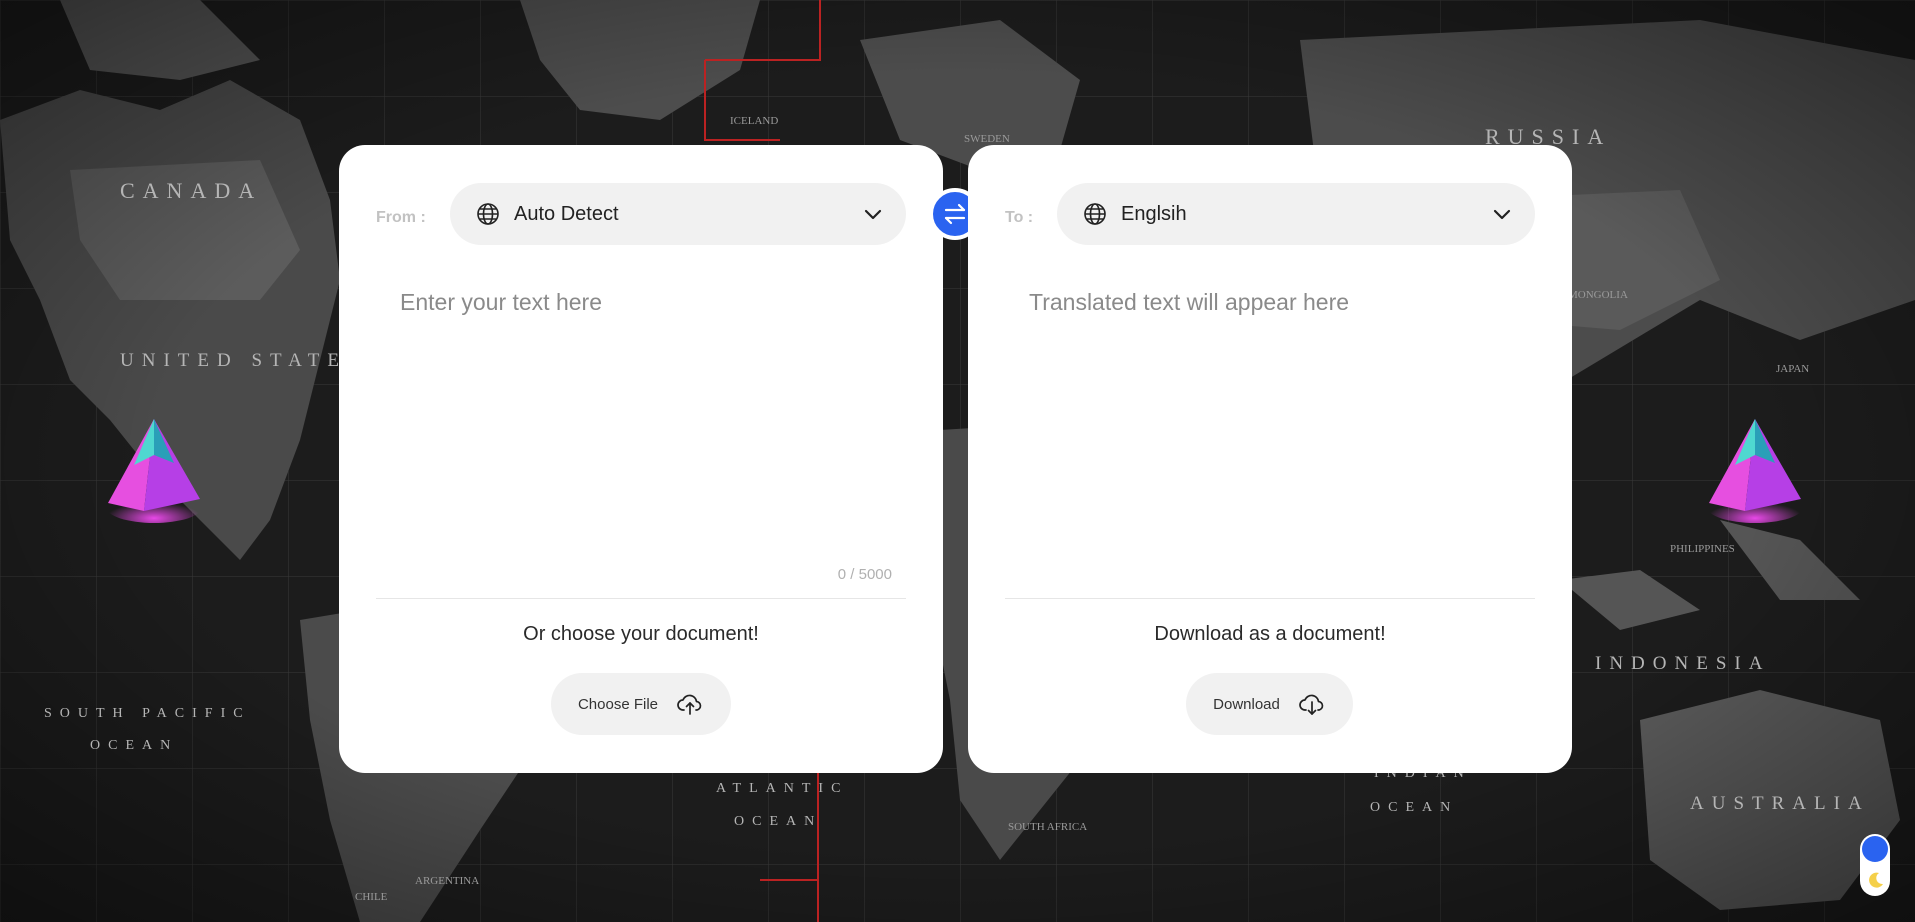 The height and width of the screenshot is (922, 1915). Describe the element at coordinates (754, 121) in the screenshot. I see `map-label: ICELAND` at that location.